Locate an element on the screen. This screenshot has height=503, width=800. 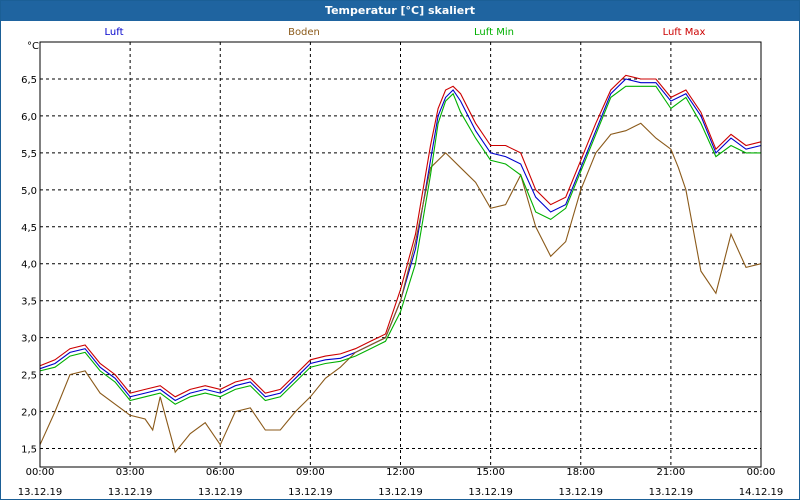
legend-entry-luft-min: Luft Min is located at coordinates (494, 32).